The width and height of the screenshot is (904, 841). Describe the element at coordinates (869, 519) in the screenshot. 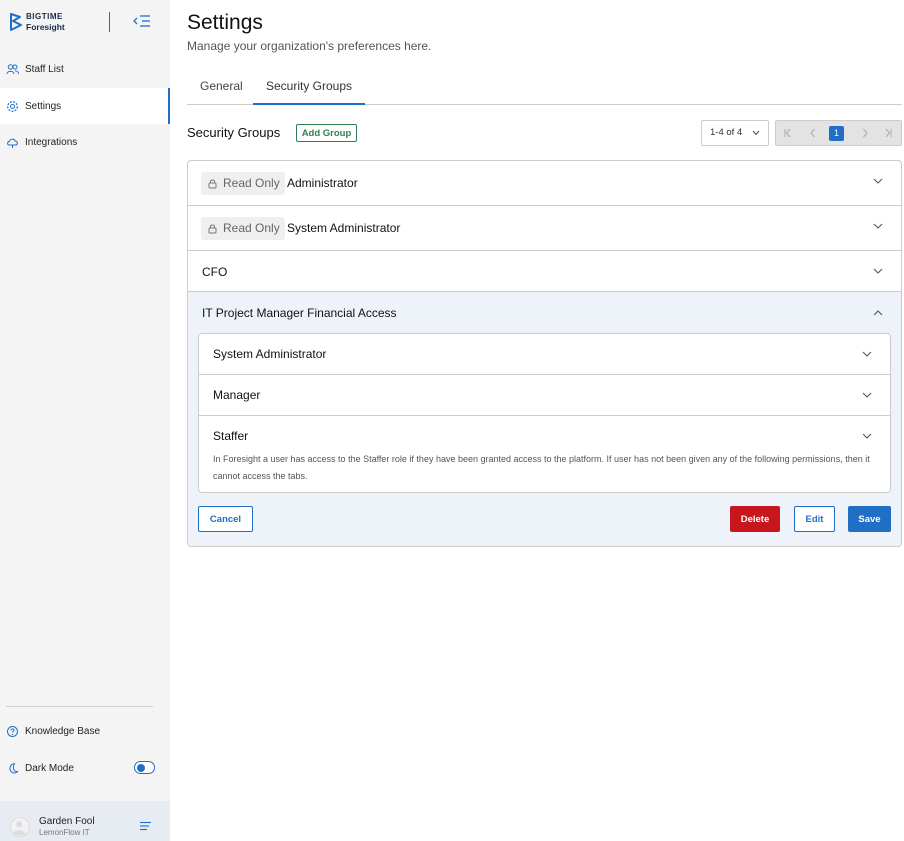

I see `save-button: Save` at that location.